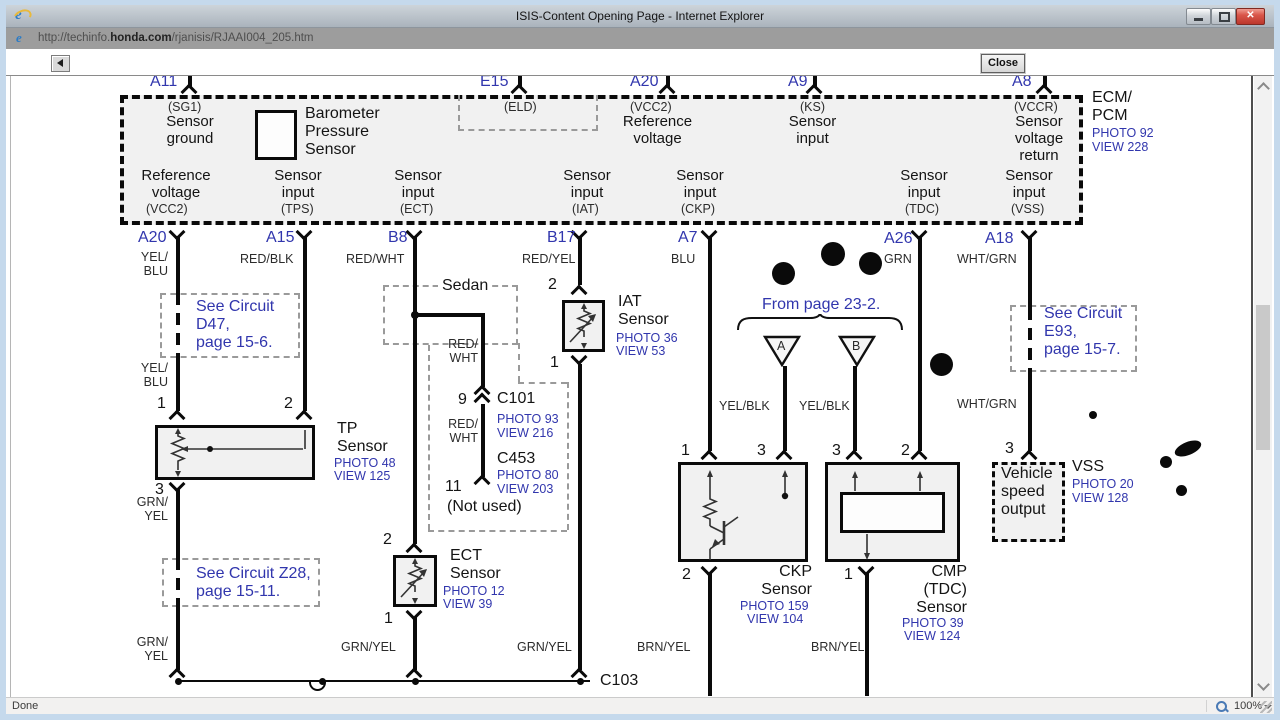 The height and width of the screenshot is (720, 1280). What do you see at coordinates (1088, 466) in the screenshot?
I see `vss-name: VSS` at bounding box center [1088, 466].